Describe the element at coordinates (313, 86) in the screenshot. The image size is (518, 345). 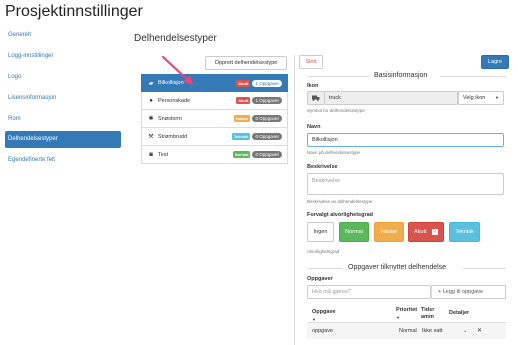
I see `icon-label: Ikon` at that location.